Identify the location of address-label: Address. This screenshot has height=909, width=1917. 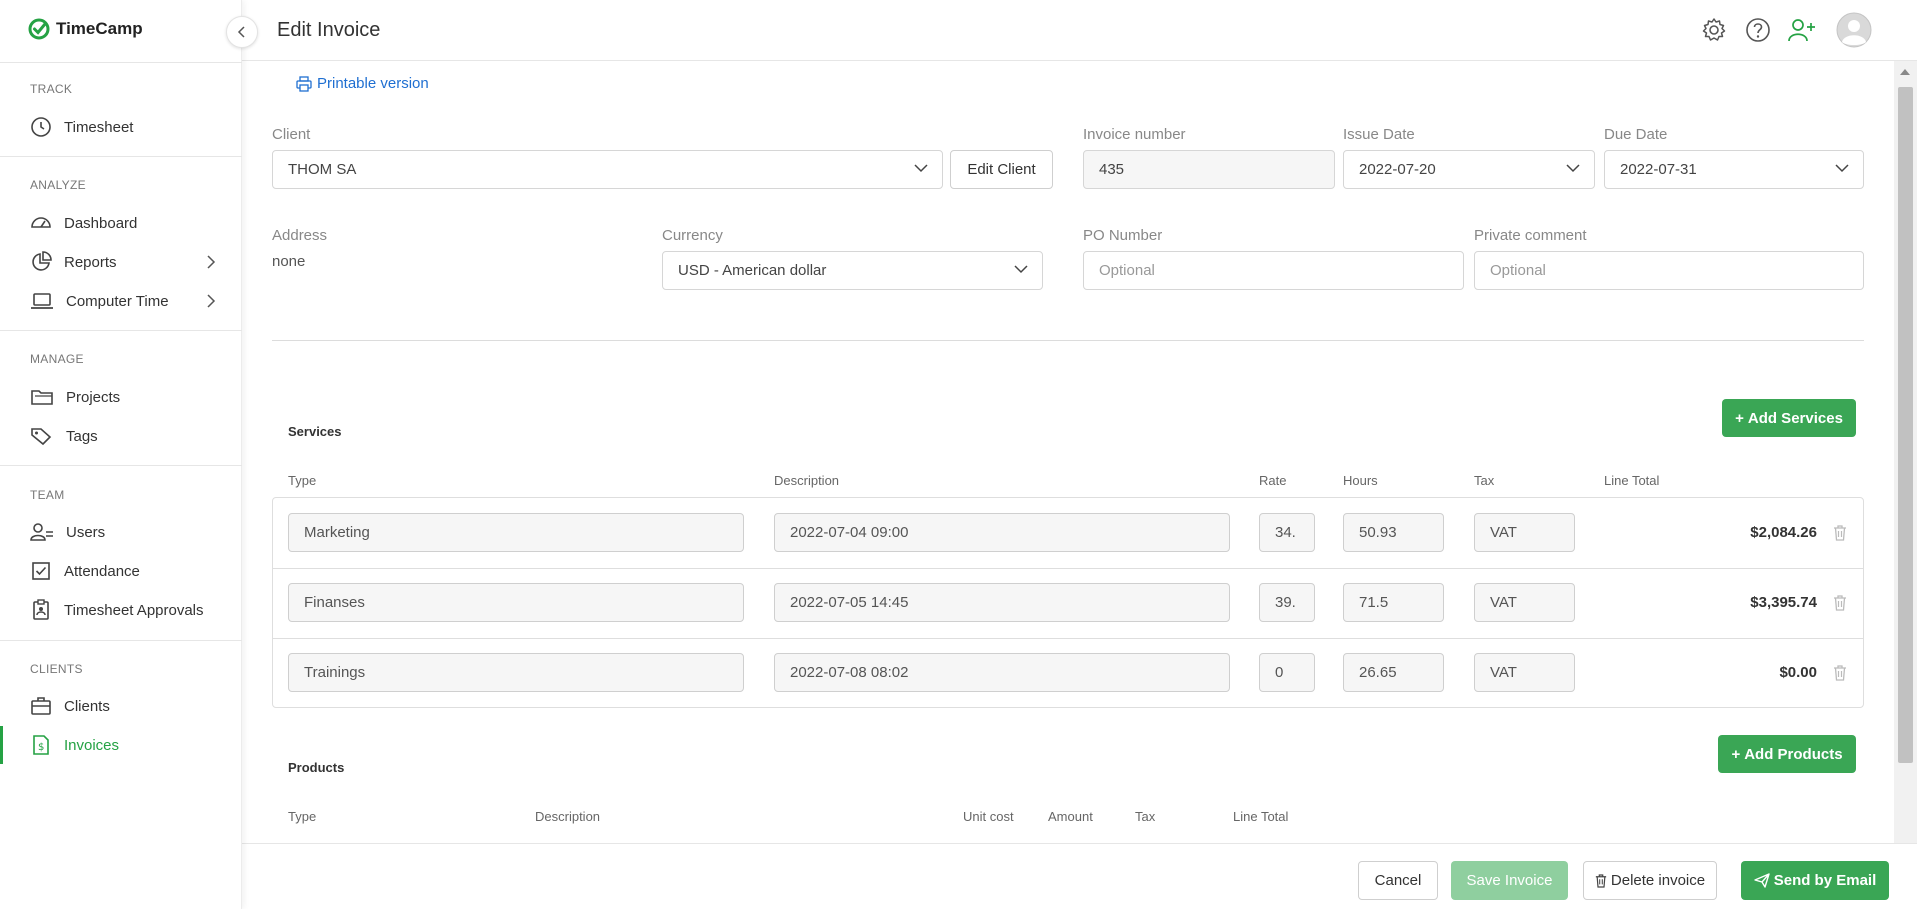
(300, 235).